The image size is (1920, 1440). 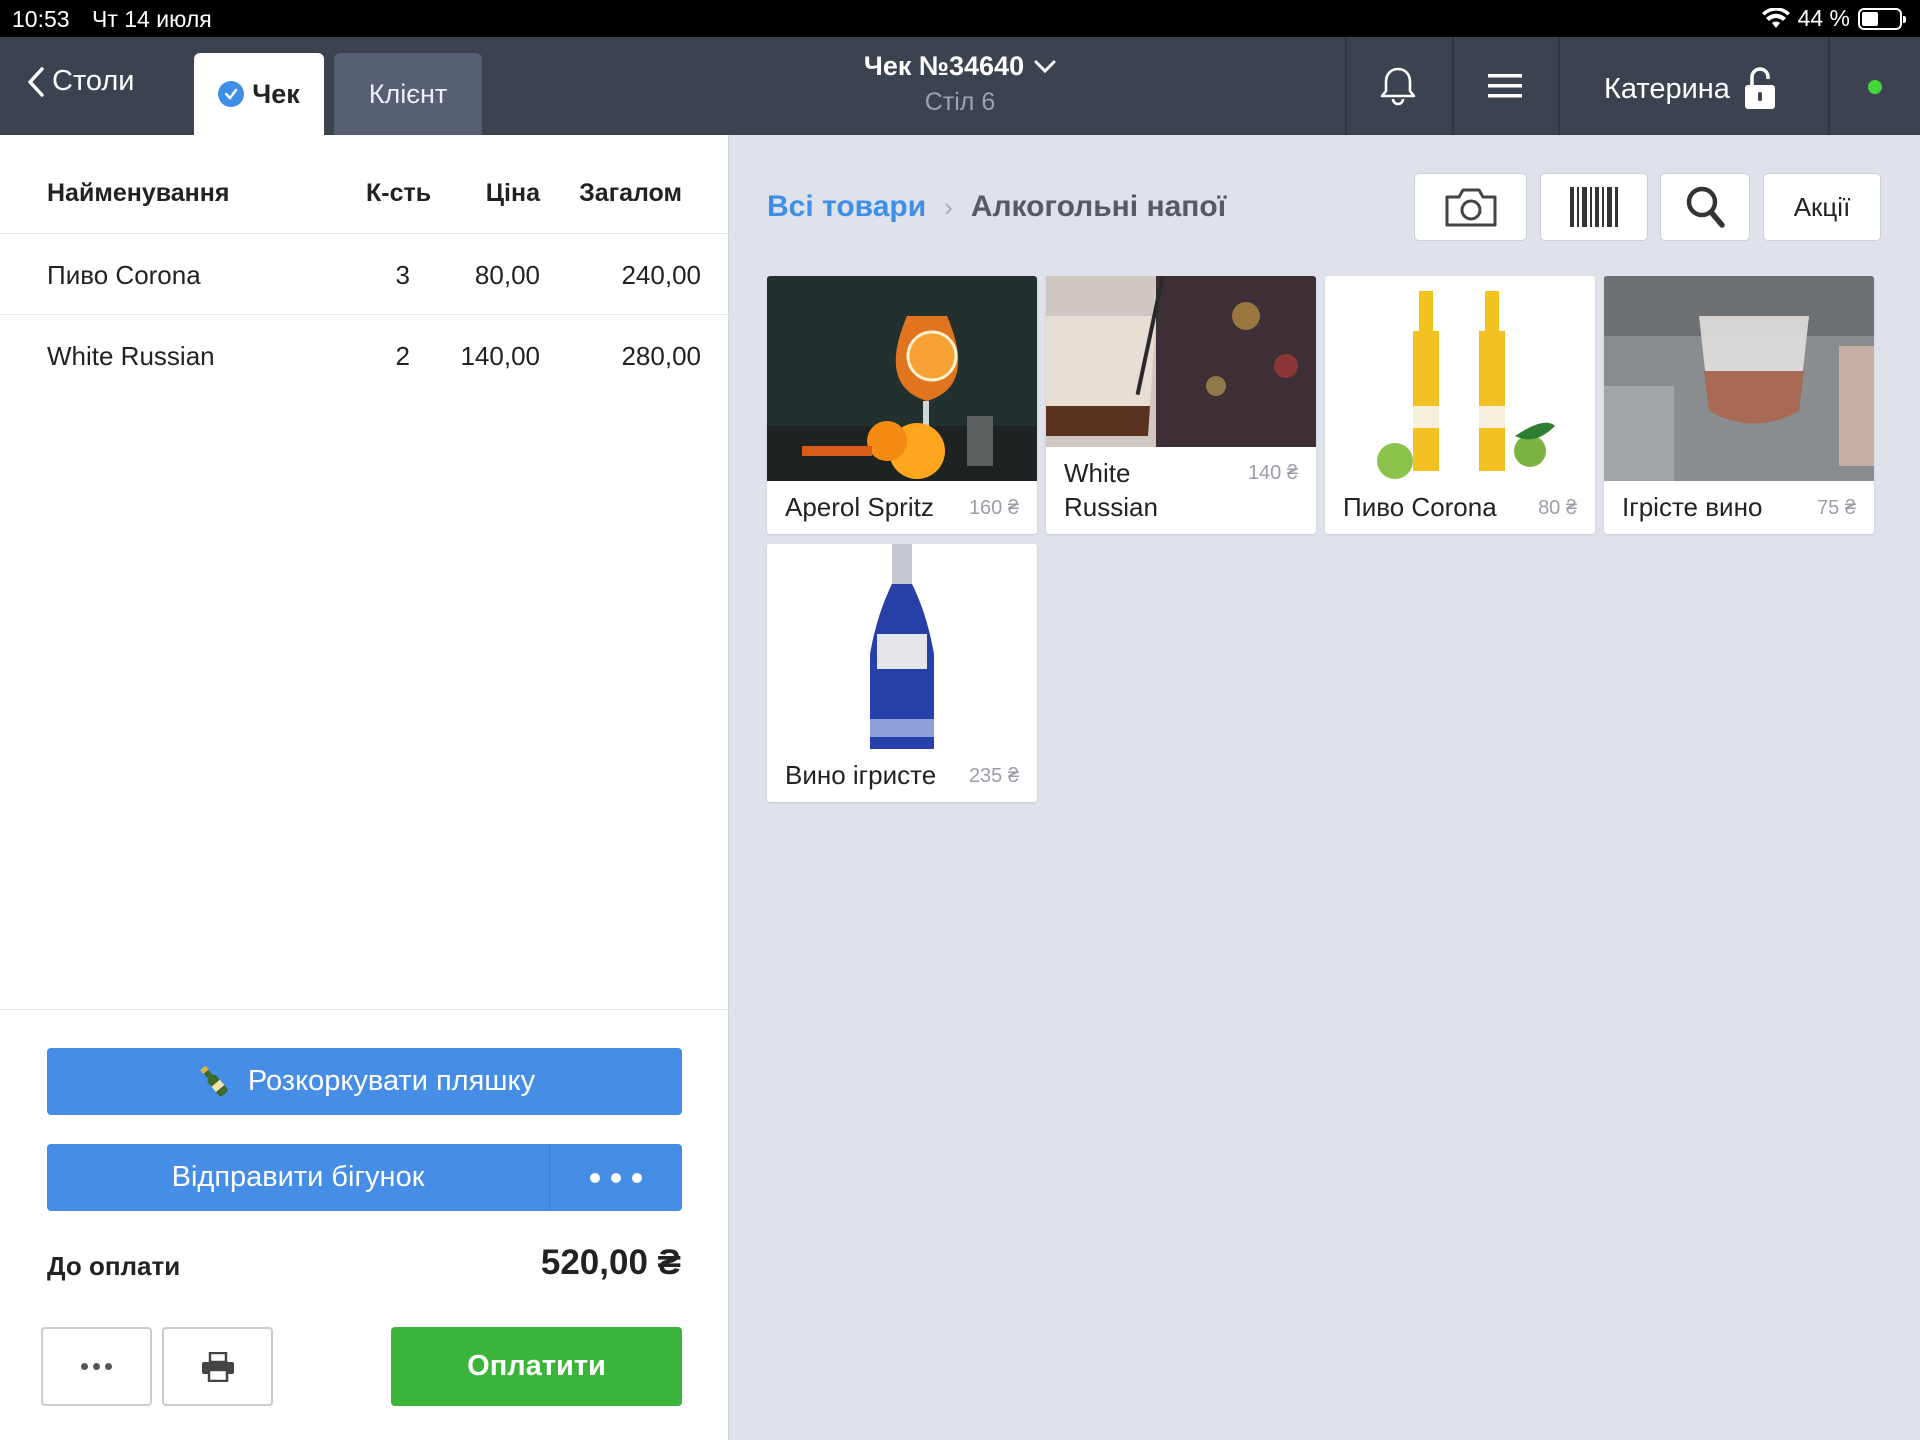 I want to click on unlocked-icon, so click(x=1759, y=88).